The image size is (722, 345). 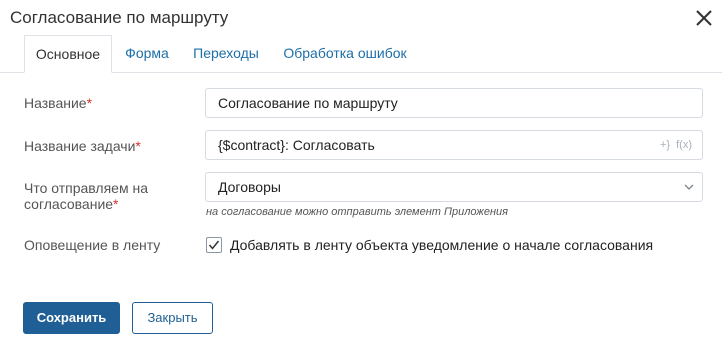 What do you see at coordinates (92, 245) in the screenshot?
I see `feed-notify-label: Оповещение в ленту` at bounding box center [92, 245].